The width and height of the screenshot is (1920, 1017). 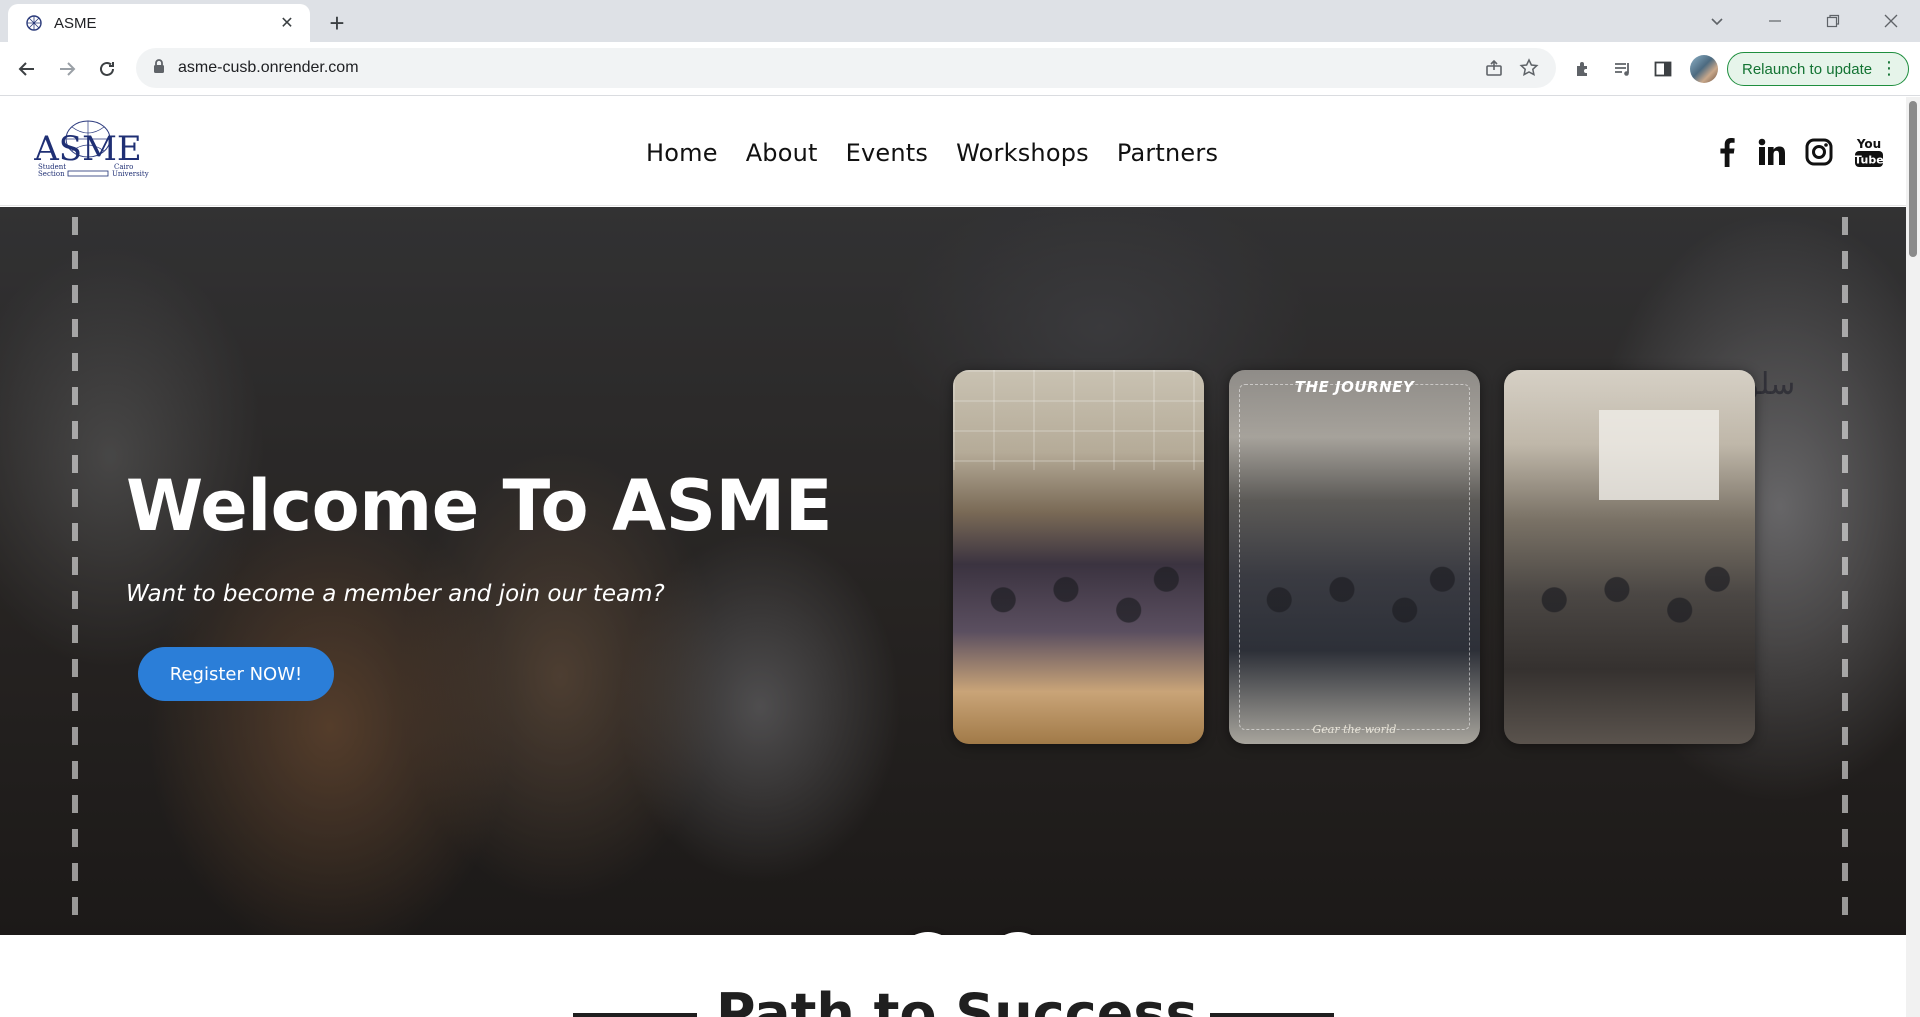 What do you see at coordinates (159, 23) in the screenshot?
I see `browser-tab: ASME ✕` at bounding box center [159, 23].